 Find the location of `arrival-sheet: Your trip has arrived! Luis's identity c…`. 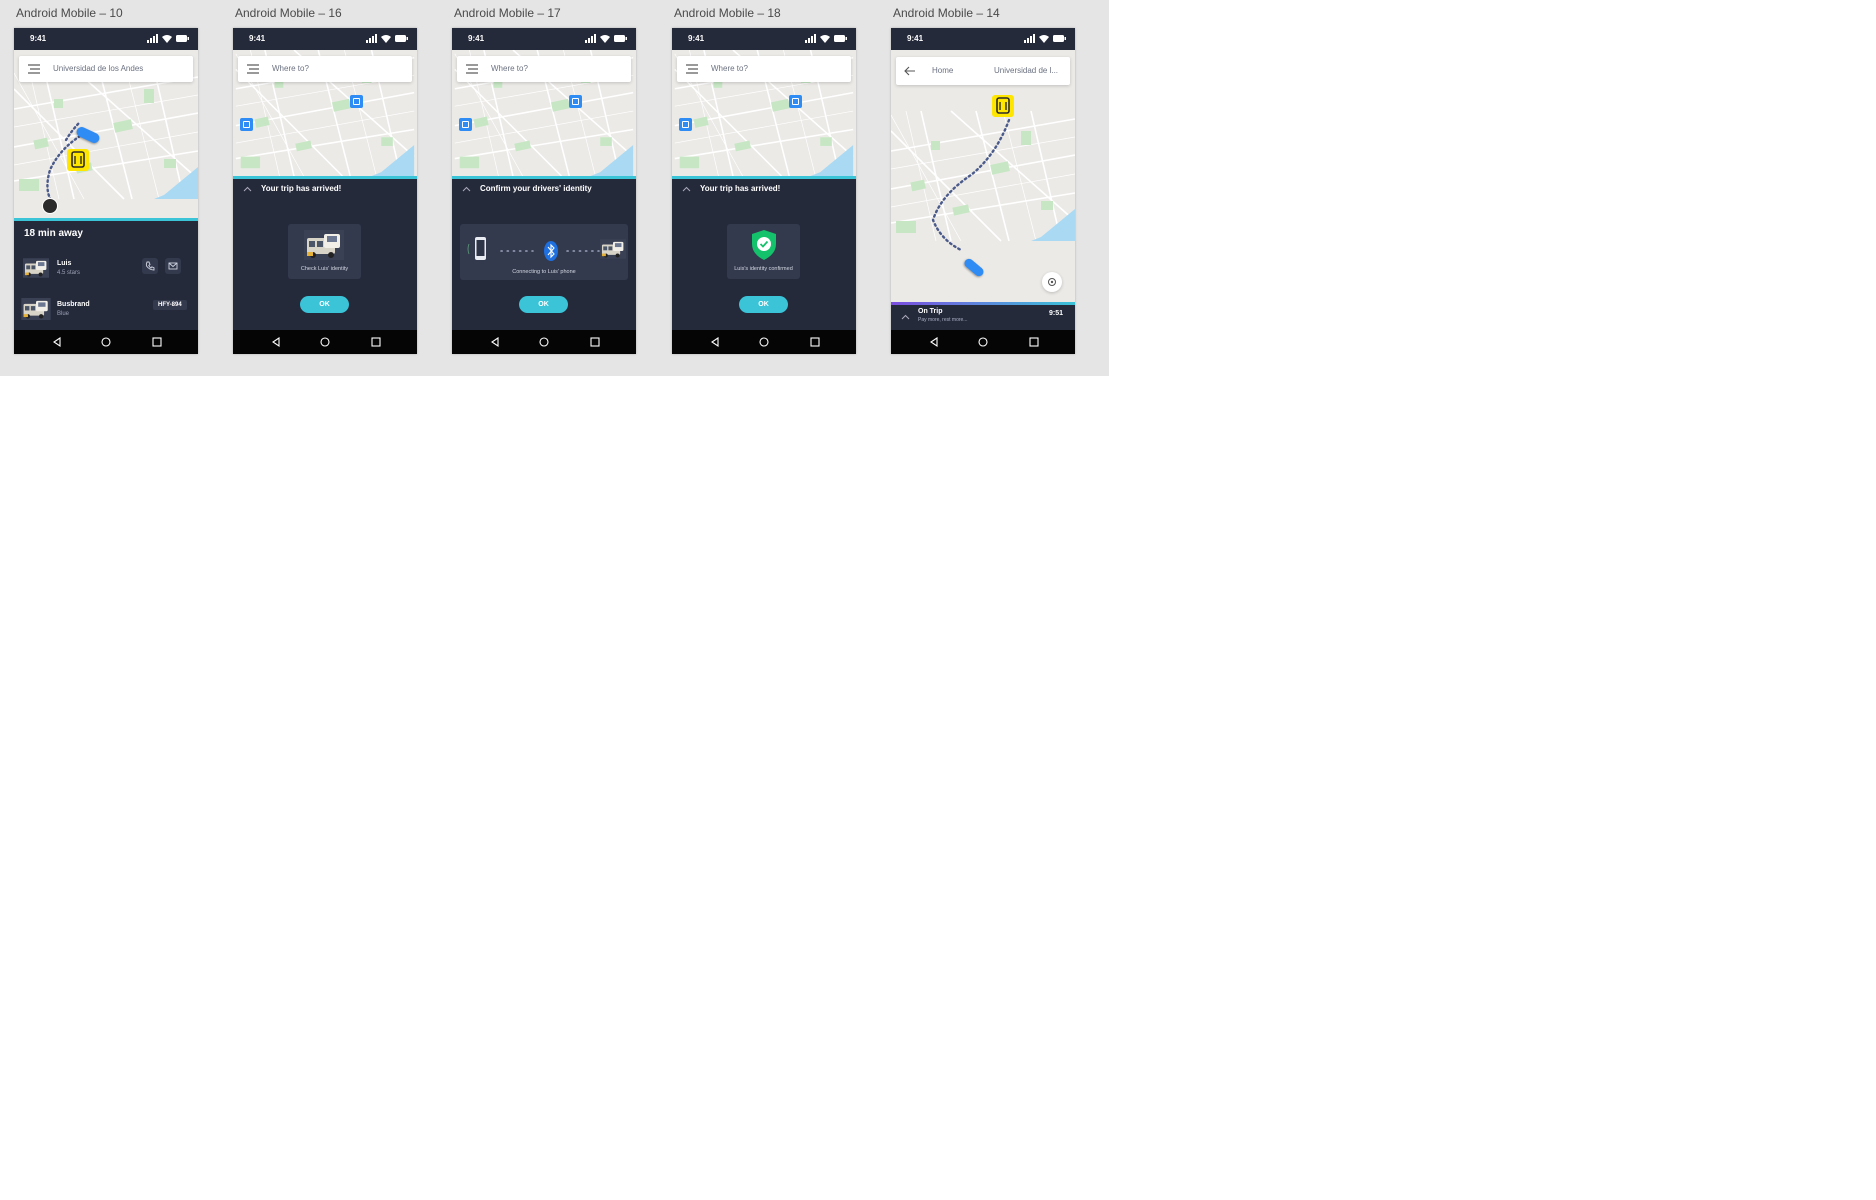

arrival-sheet: Your trip has arrived! Luis's identity c… is located at coordinates (764, 253).